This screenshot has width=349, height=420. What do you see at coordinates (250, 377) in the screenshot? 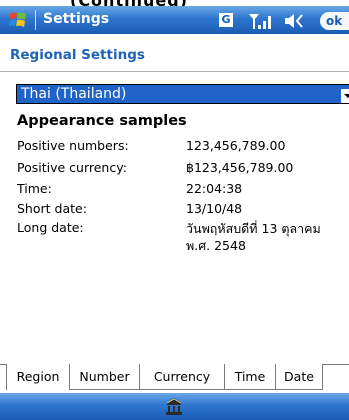
I see `tab-time: Time` at bounding box center [250, 377].